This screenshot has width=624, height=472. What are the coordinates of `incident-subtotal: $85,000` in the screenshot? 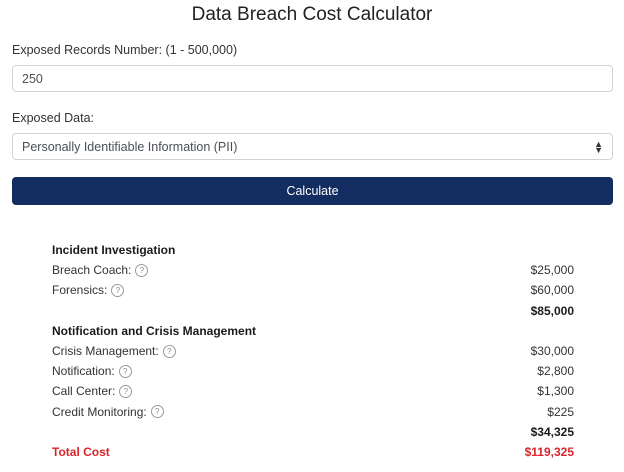 It's located at (552, 310).